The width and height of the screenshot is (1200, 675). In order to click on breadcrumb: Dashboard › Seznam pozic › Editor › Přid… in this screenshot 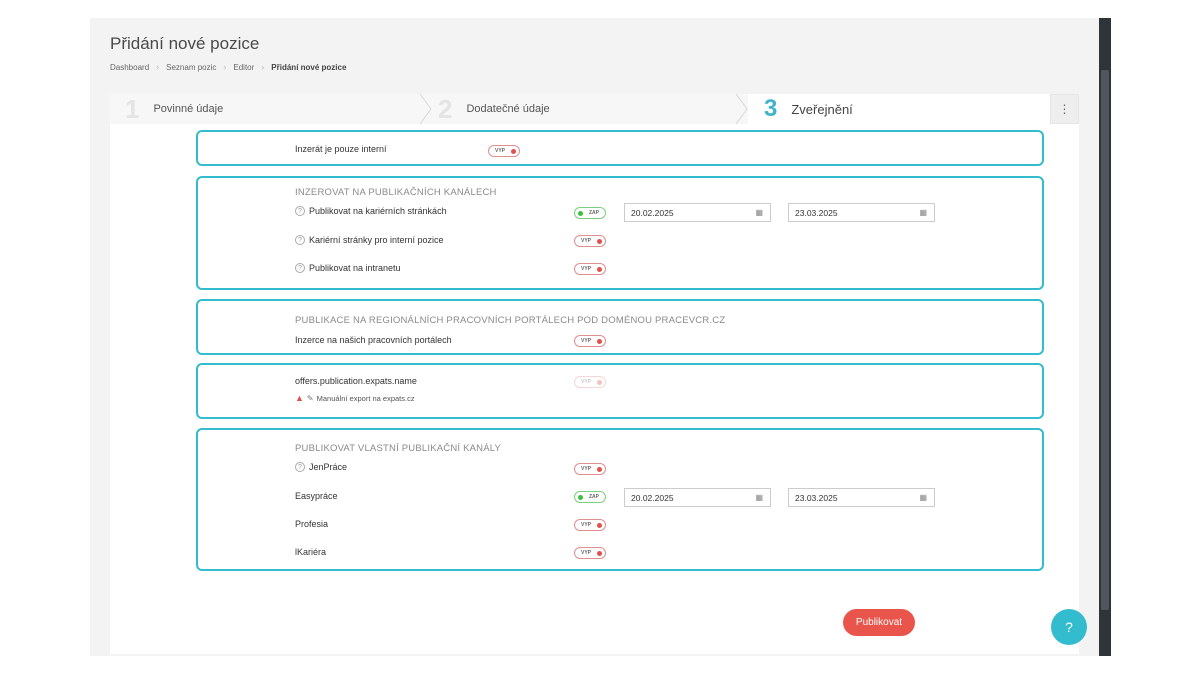, I will do `click(228, 67)`.